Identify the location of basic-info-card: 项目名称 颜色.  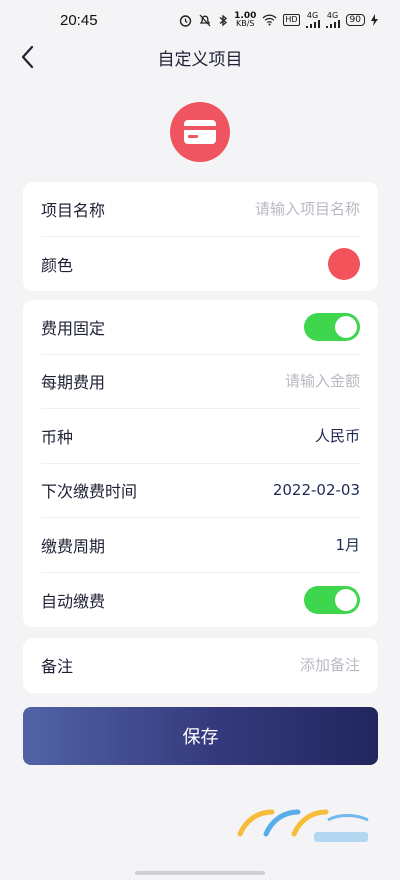
(200, 236).